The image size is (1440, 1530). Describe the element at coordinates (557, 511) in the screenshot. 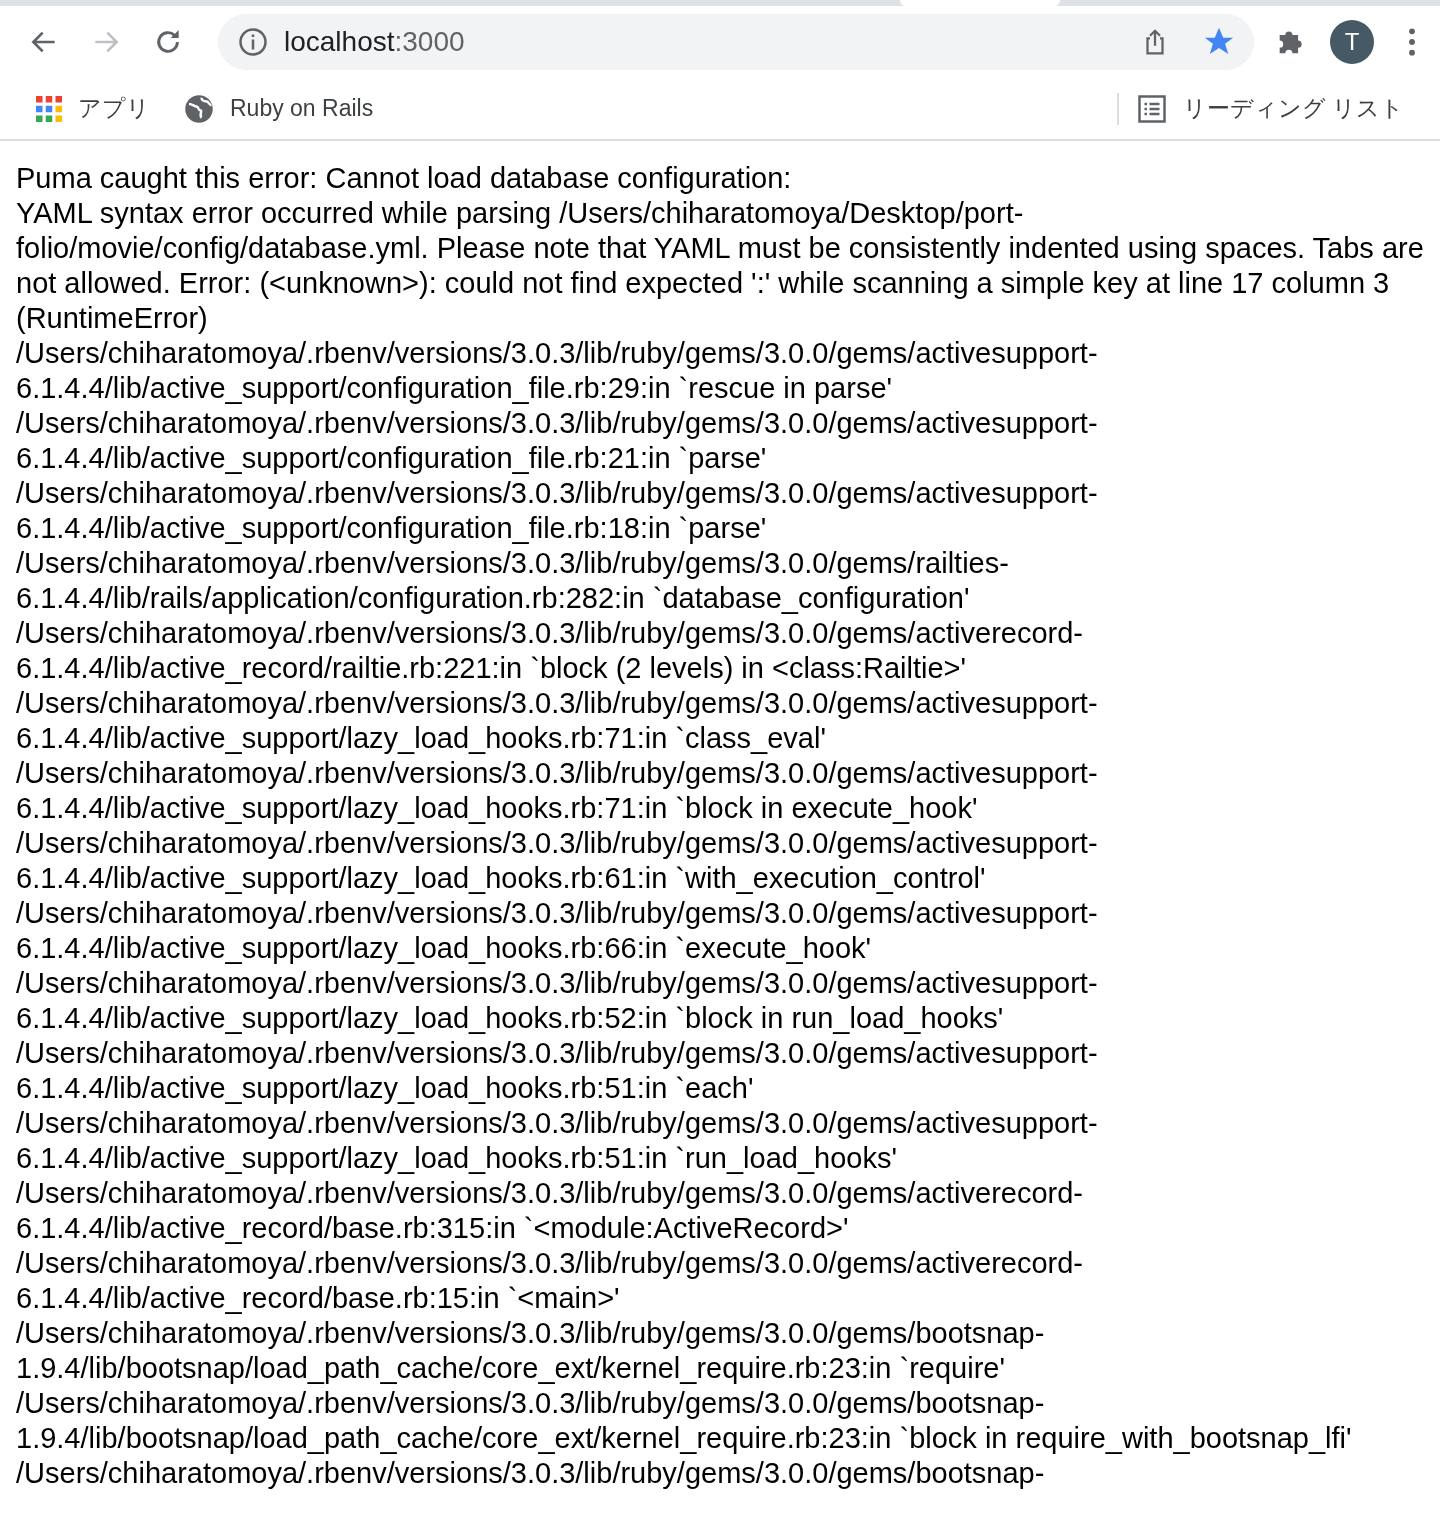

I see `backtrace-line: /Users/chiharatomoya/.rbenv/versions/3.0.3/lib/ruby/gems/3.0.0/gems/activesupport-6.1.4.4/lib/active_support/configuration_file.rb:18:in `parse'` at that location.